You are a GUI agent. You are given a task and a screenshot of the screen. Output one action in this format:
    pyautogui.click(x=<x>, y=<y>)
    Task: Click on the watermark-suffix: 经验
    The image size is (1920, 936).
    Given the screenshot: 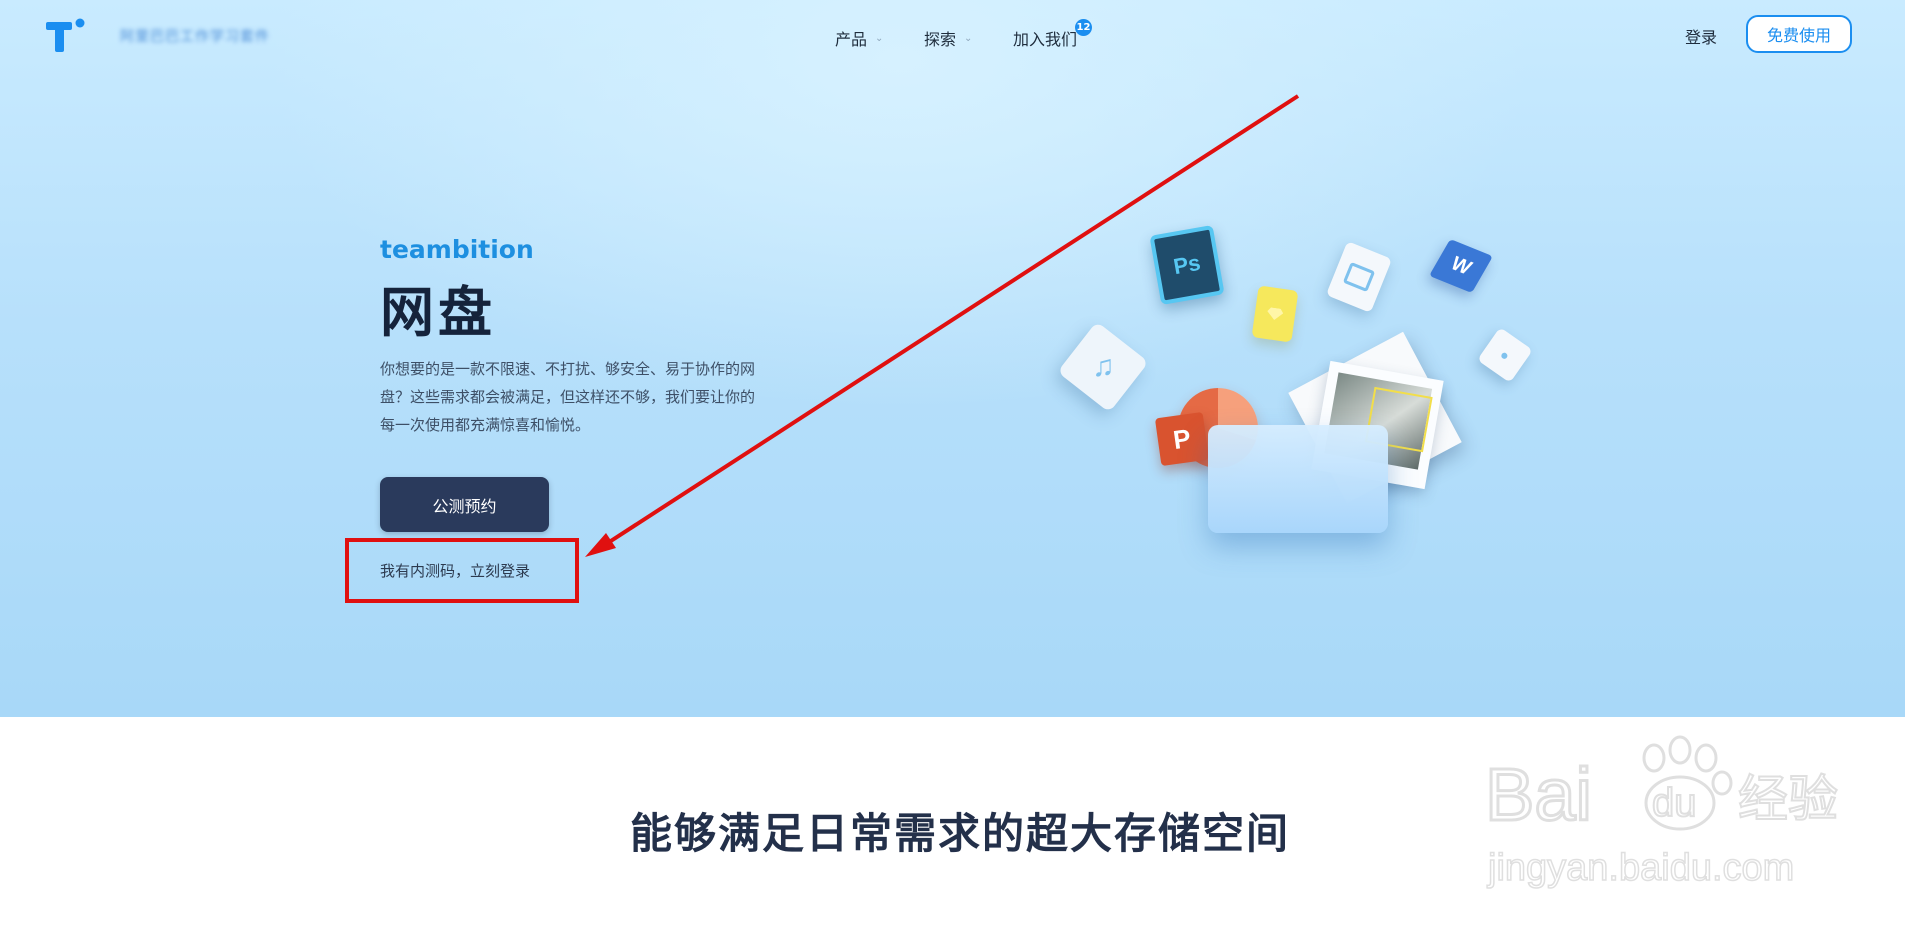 What is the action you would take?
    pyautogui.click(x=1788, y=799)
    